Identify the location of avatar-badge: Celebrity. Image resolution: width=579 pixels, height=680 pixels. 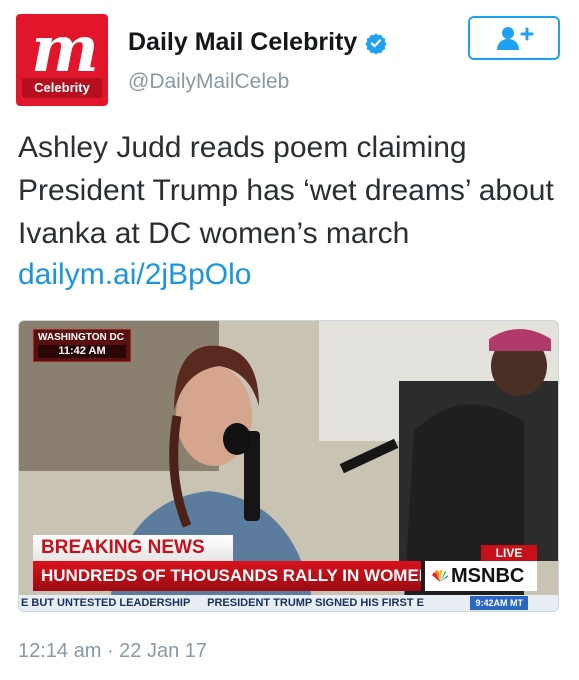
(62, 88).